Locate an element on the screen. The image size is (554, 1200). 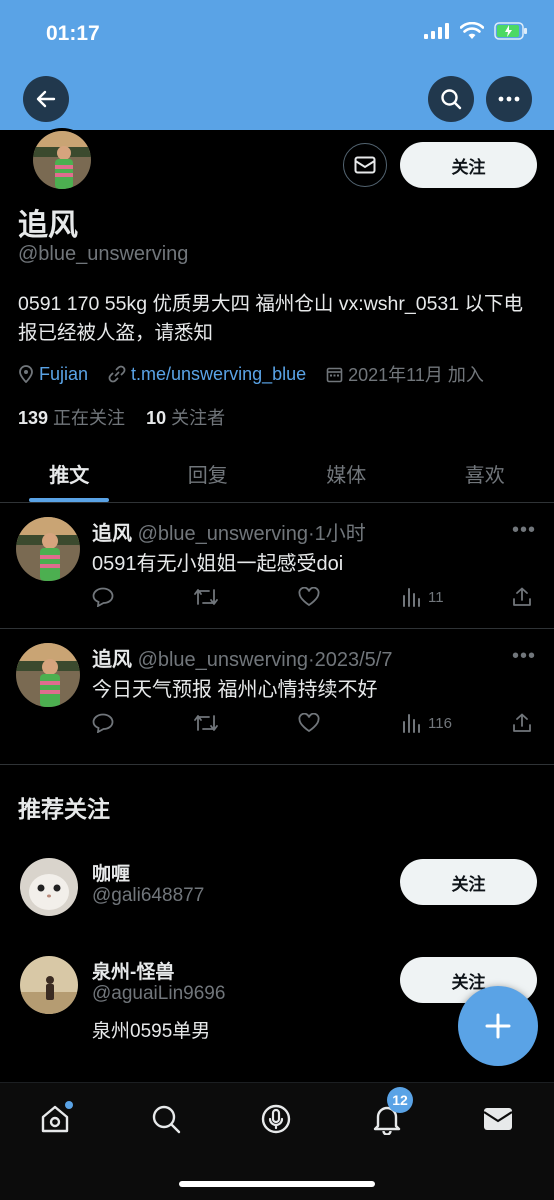
tweet-text: 今日天气预报 福州心情持续不好 is located at coordinates (235, 690).